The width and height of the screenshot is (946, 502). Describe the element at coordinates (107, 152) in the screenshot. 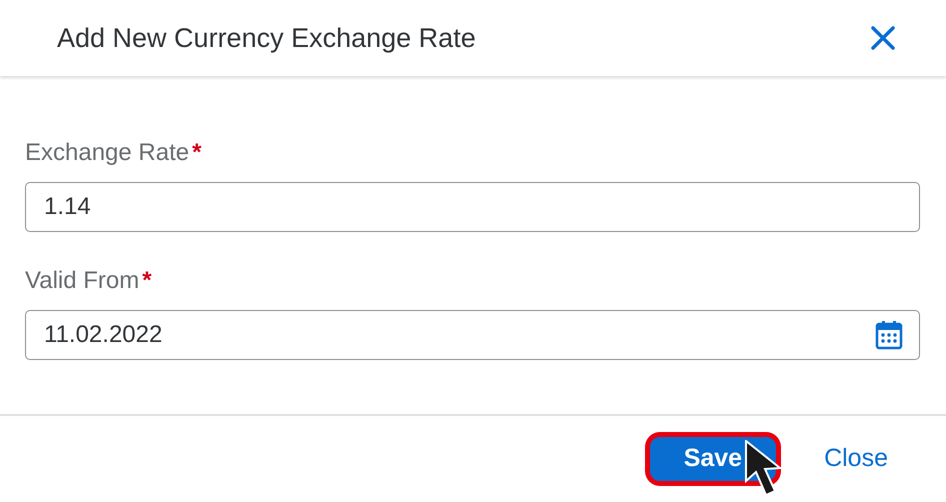

I see `field-label: Exchange Rate` at that location.